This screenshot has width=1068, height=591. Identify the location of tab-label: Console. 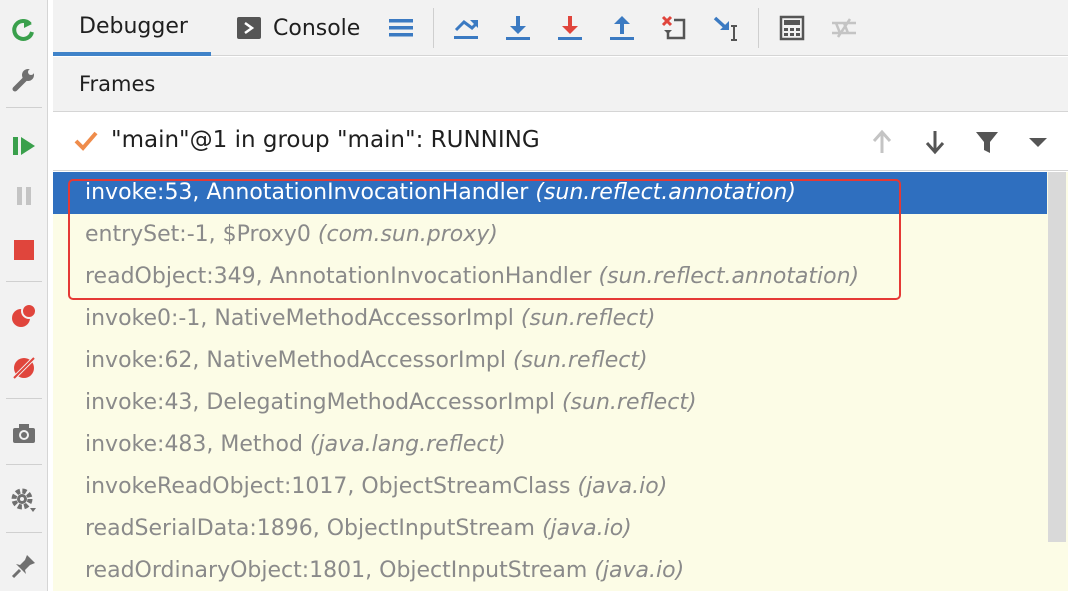
(317, 28).